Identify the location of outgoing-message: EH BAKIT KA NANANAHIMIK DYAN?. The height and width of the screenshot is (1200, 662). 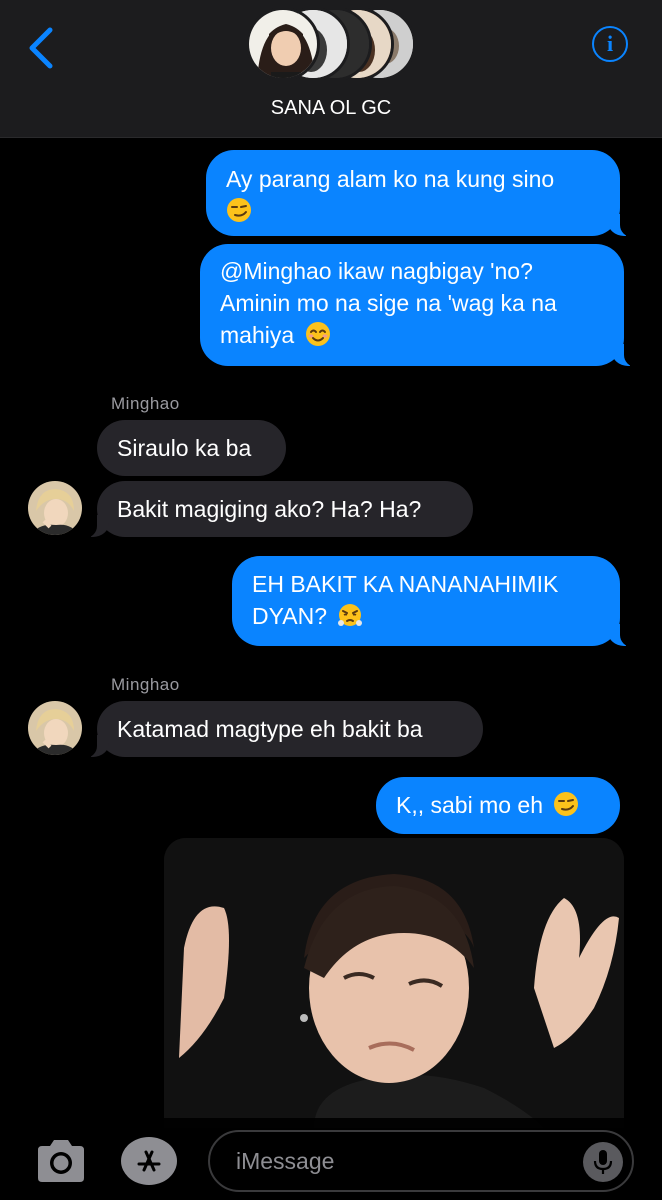
(433, 601).